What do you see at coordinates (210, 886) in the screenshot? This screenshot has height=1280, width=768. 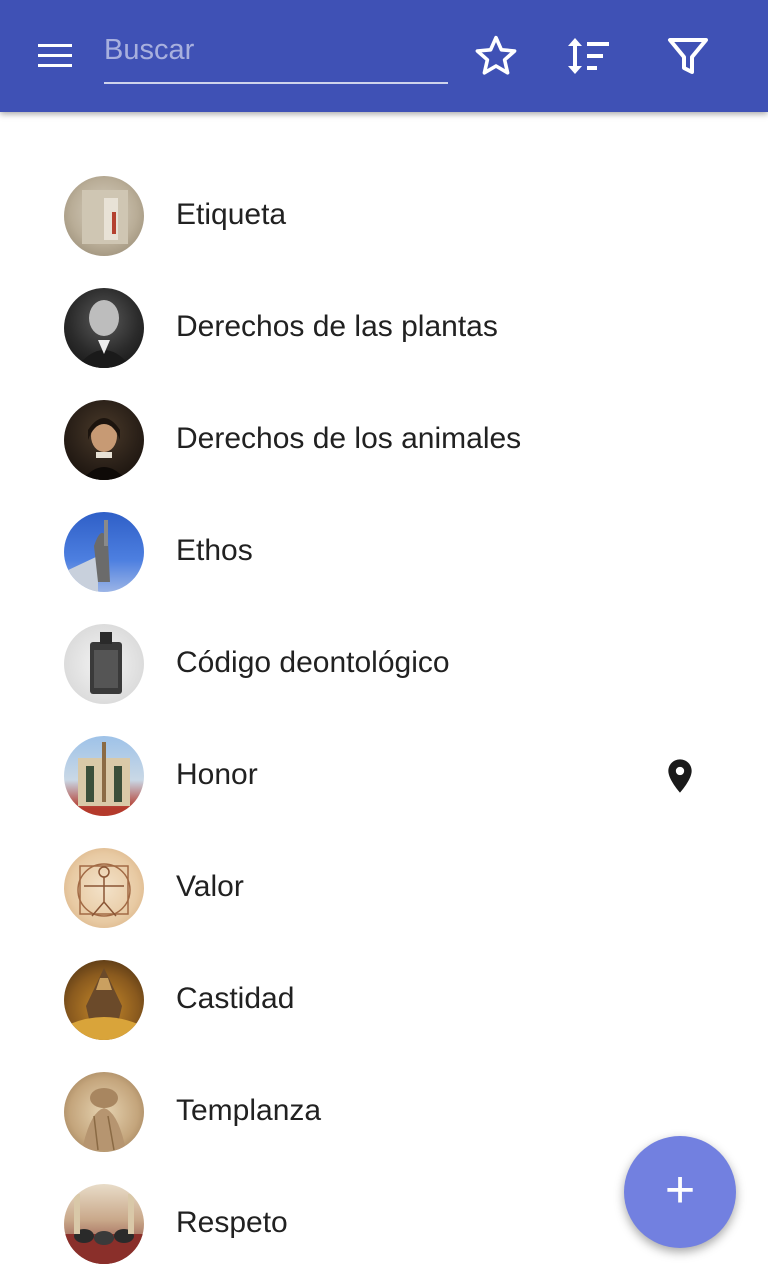 I see `item-label: Valor` at bounding box center [210, 886].